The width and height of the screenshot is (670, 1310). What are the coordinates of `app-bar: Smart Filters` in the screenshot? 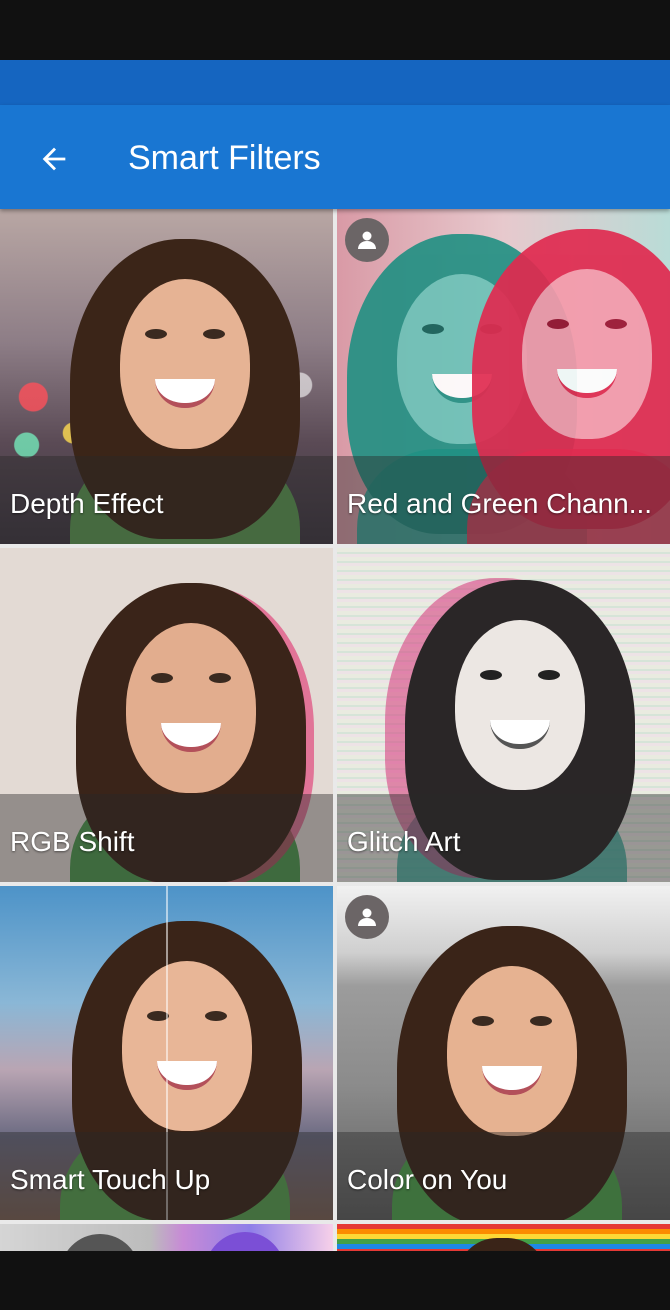 It's located at (335, 157).